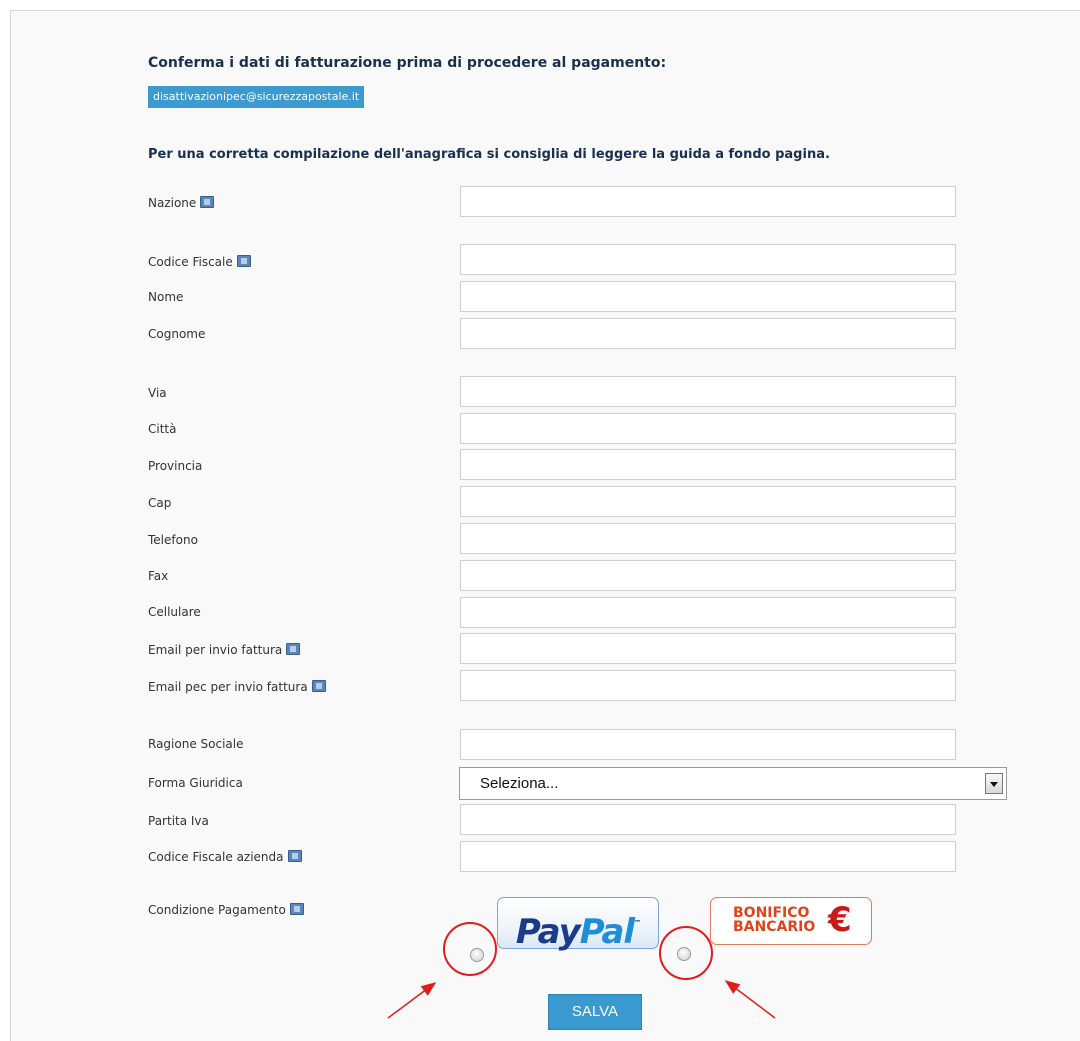  Describe the element at coordinates (595, 1012) in the screenshot. I see `save-button: SALVA` at that location.